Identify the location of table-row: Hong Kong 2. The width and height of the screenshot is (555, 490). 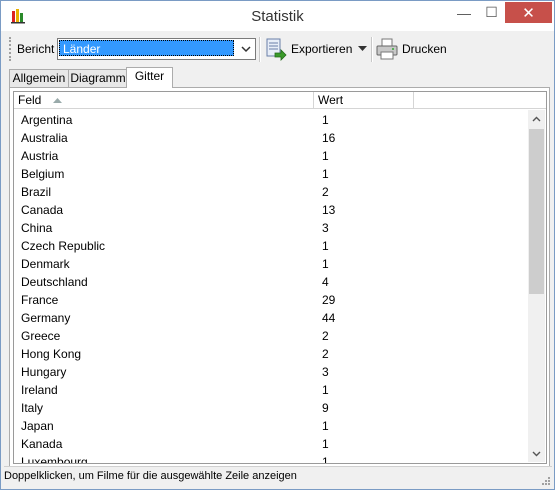
(270, 353).